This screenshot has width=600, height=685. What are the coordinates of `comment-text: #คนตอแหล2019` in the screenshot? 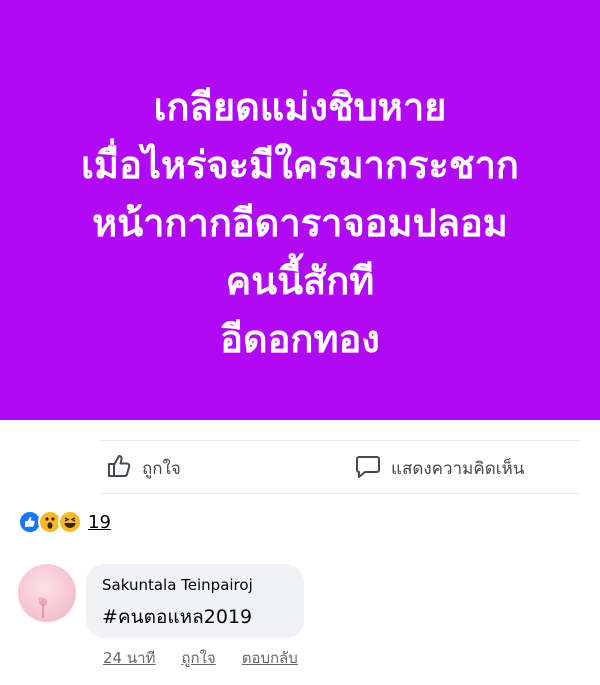 It's located at (195, 617).